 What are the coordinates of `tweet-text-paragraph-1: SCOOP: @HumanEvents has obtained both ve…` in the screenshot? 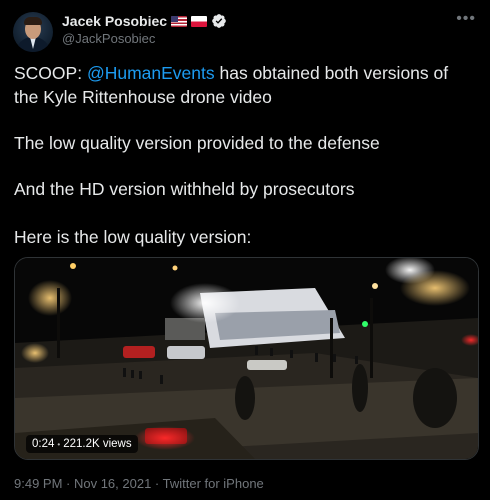 It's located at (249, 85).